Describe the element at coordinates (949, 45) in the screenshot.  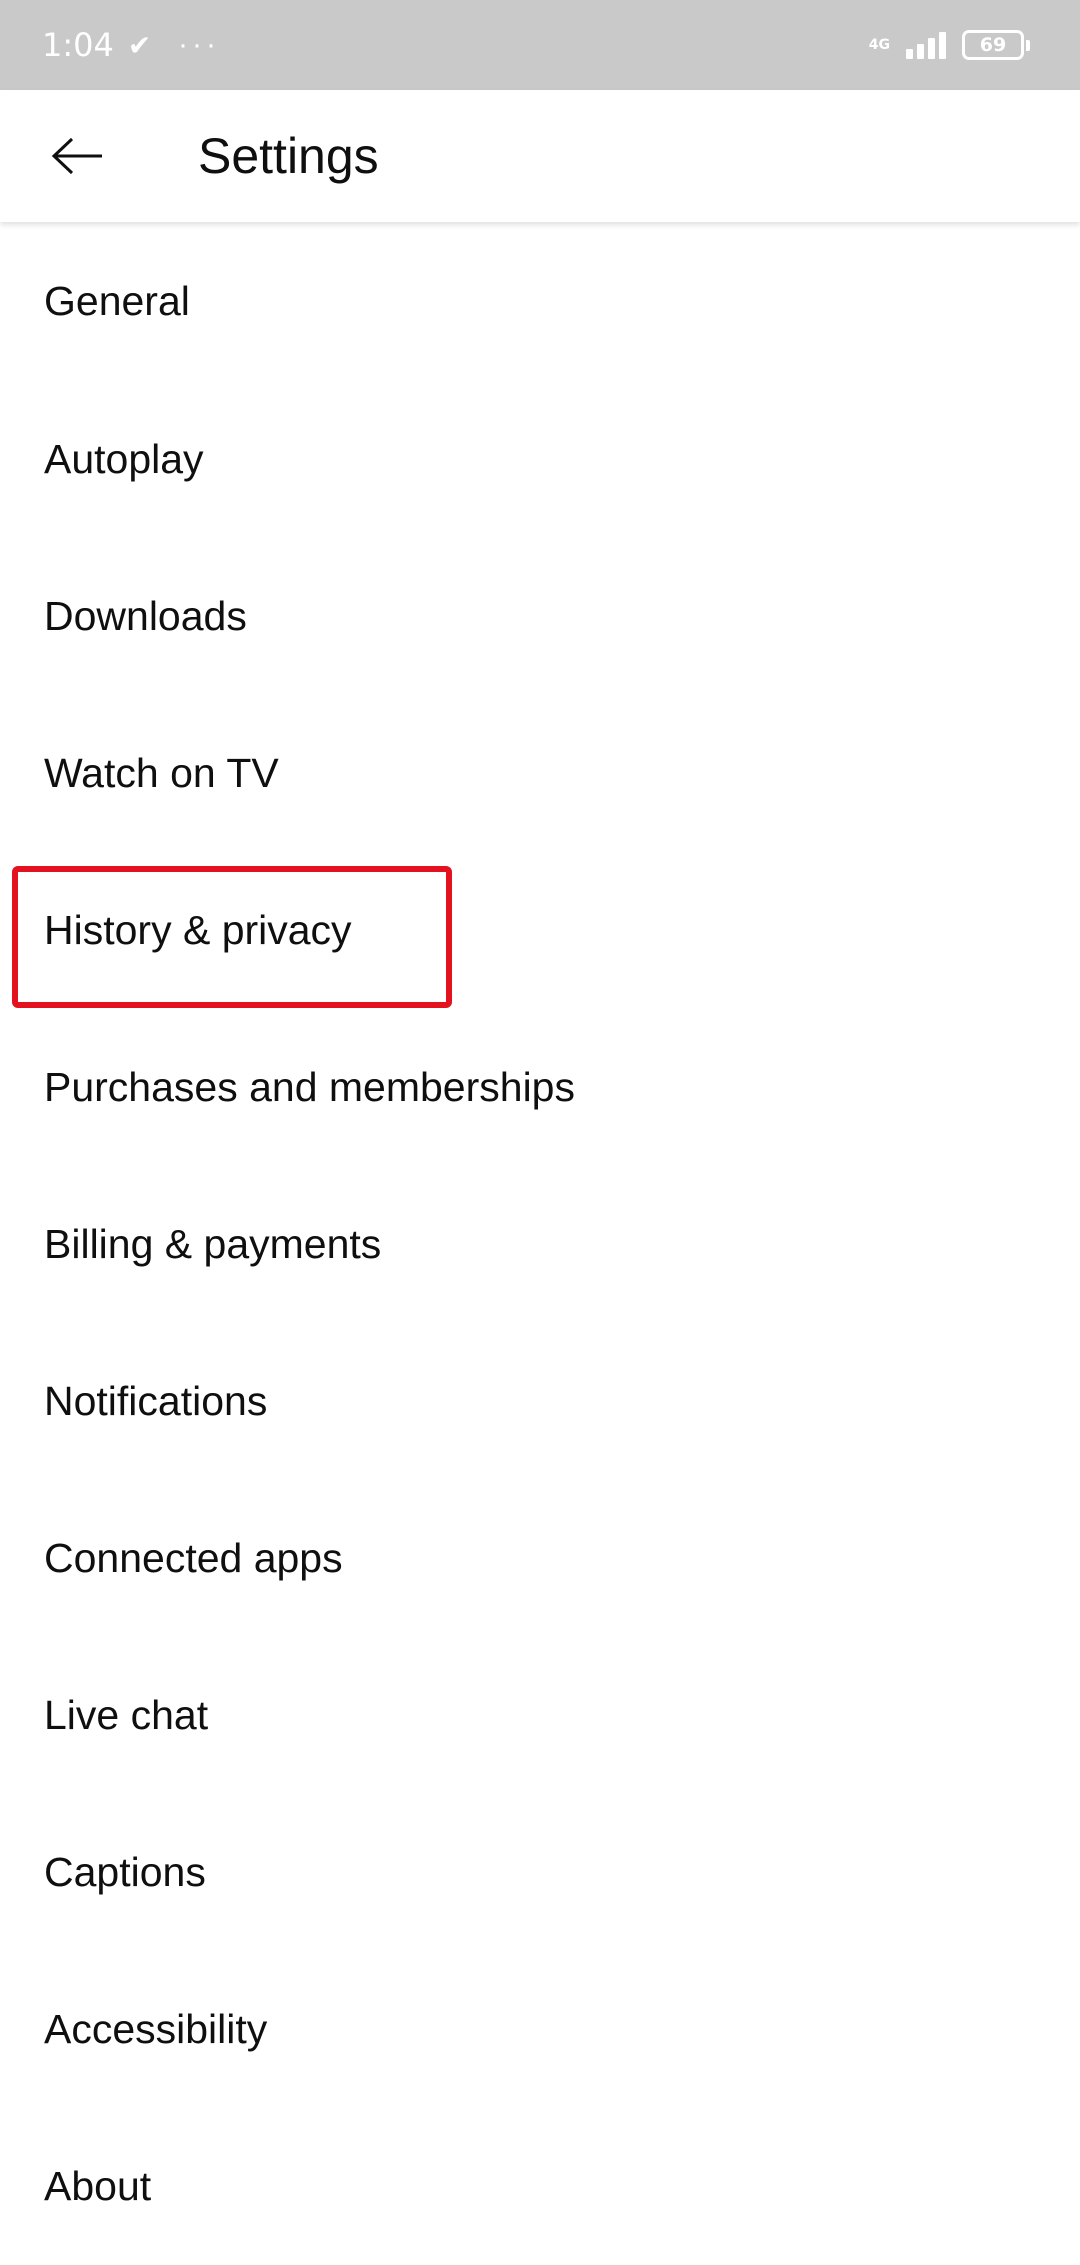
I see `status-indicators: 4G 69` at that location.